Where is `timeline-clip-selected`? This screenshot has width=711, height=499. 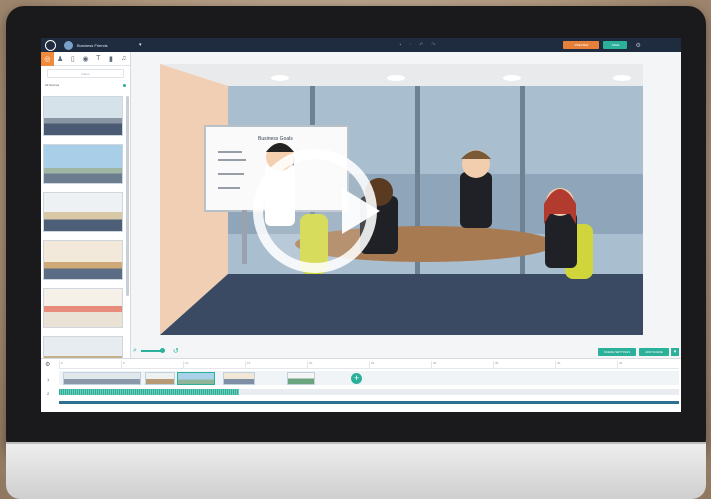
timeline-clip-selected is located at coordinates (196, 378).